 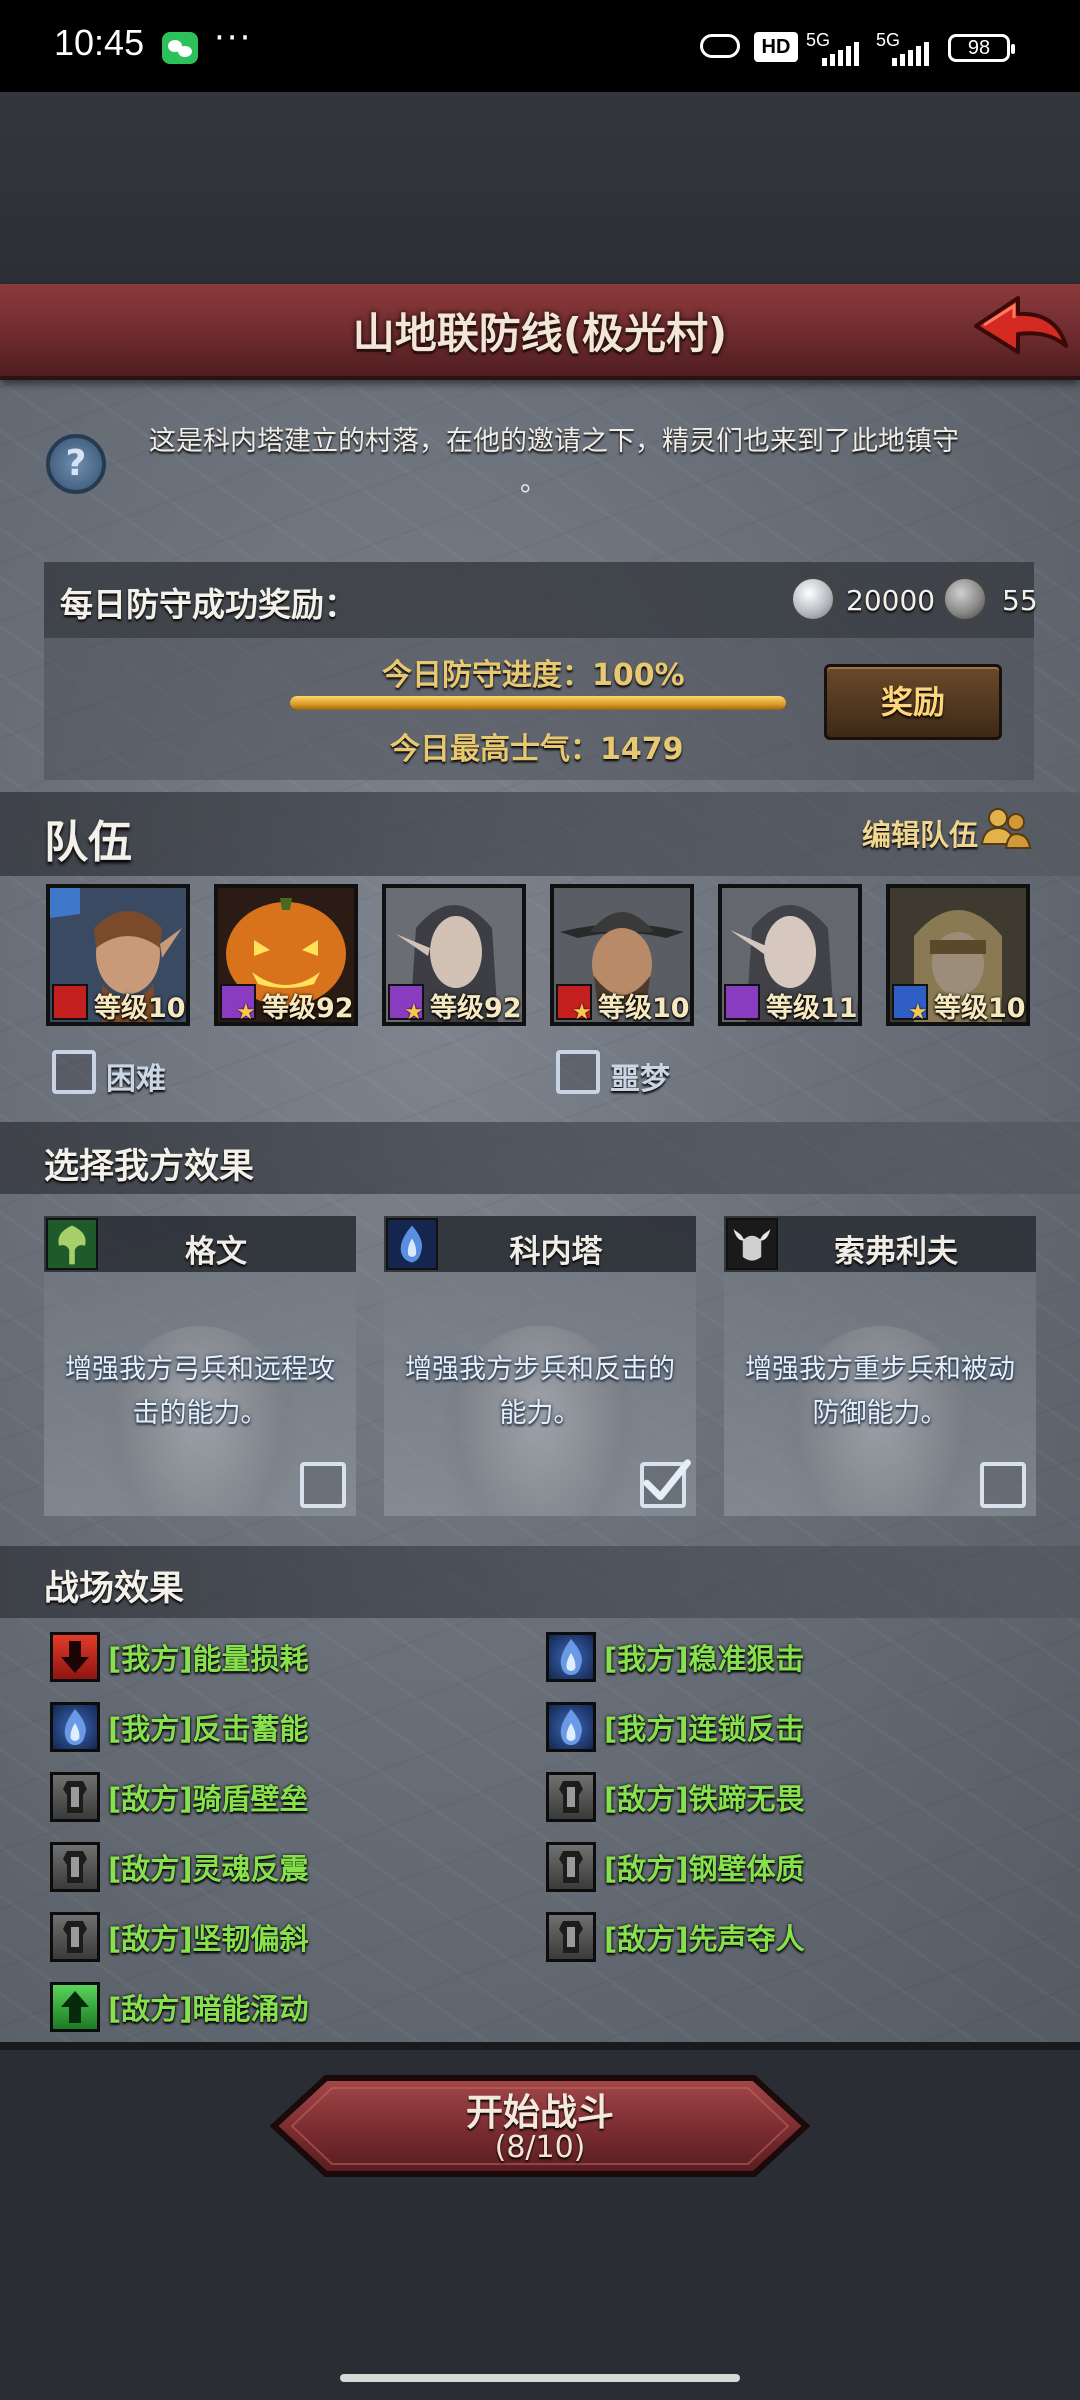 I want to click on effect-card-name: 格文, so click(x=216, y=1252).